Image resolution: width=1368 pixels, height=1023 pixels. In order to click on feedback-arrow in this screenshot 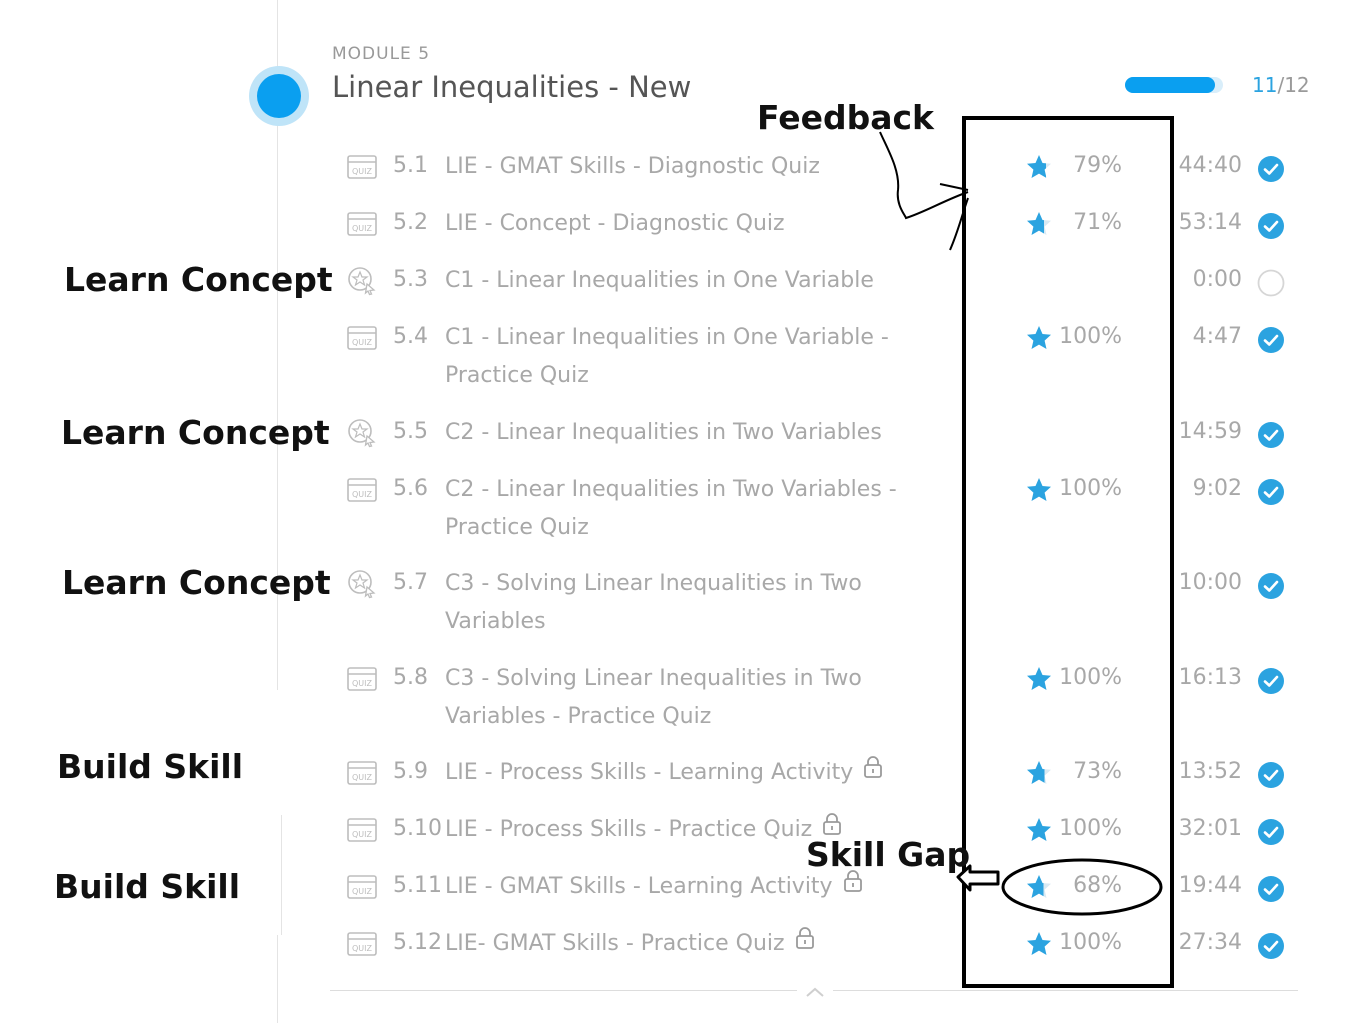, I will do `click(924, 191)`.